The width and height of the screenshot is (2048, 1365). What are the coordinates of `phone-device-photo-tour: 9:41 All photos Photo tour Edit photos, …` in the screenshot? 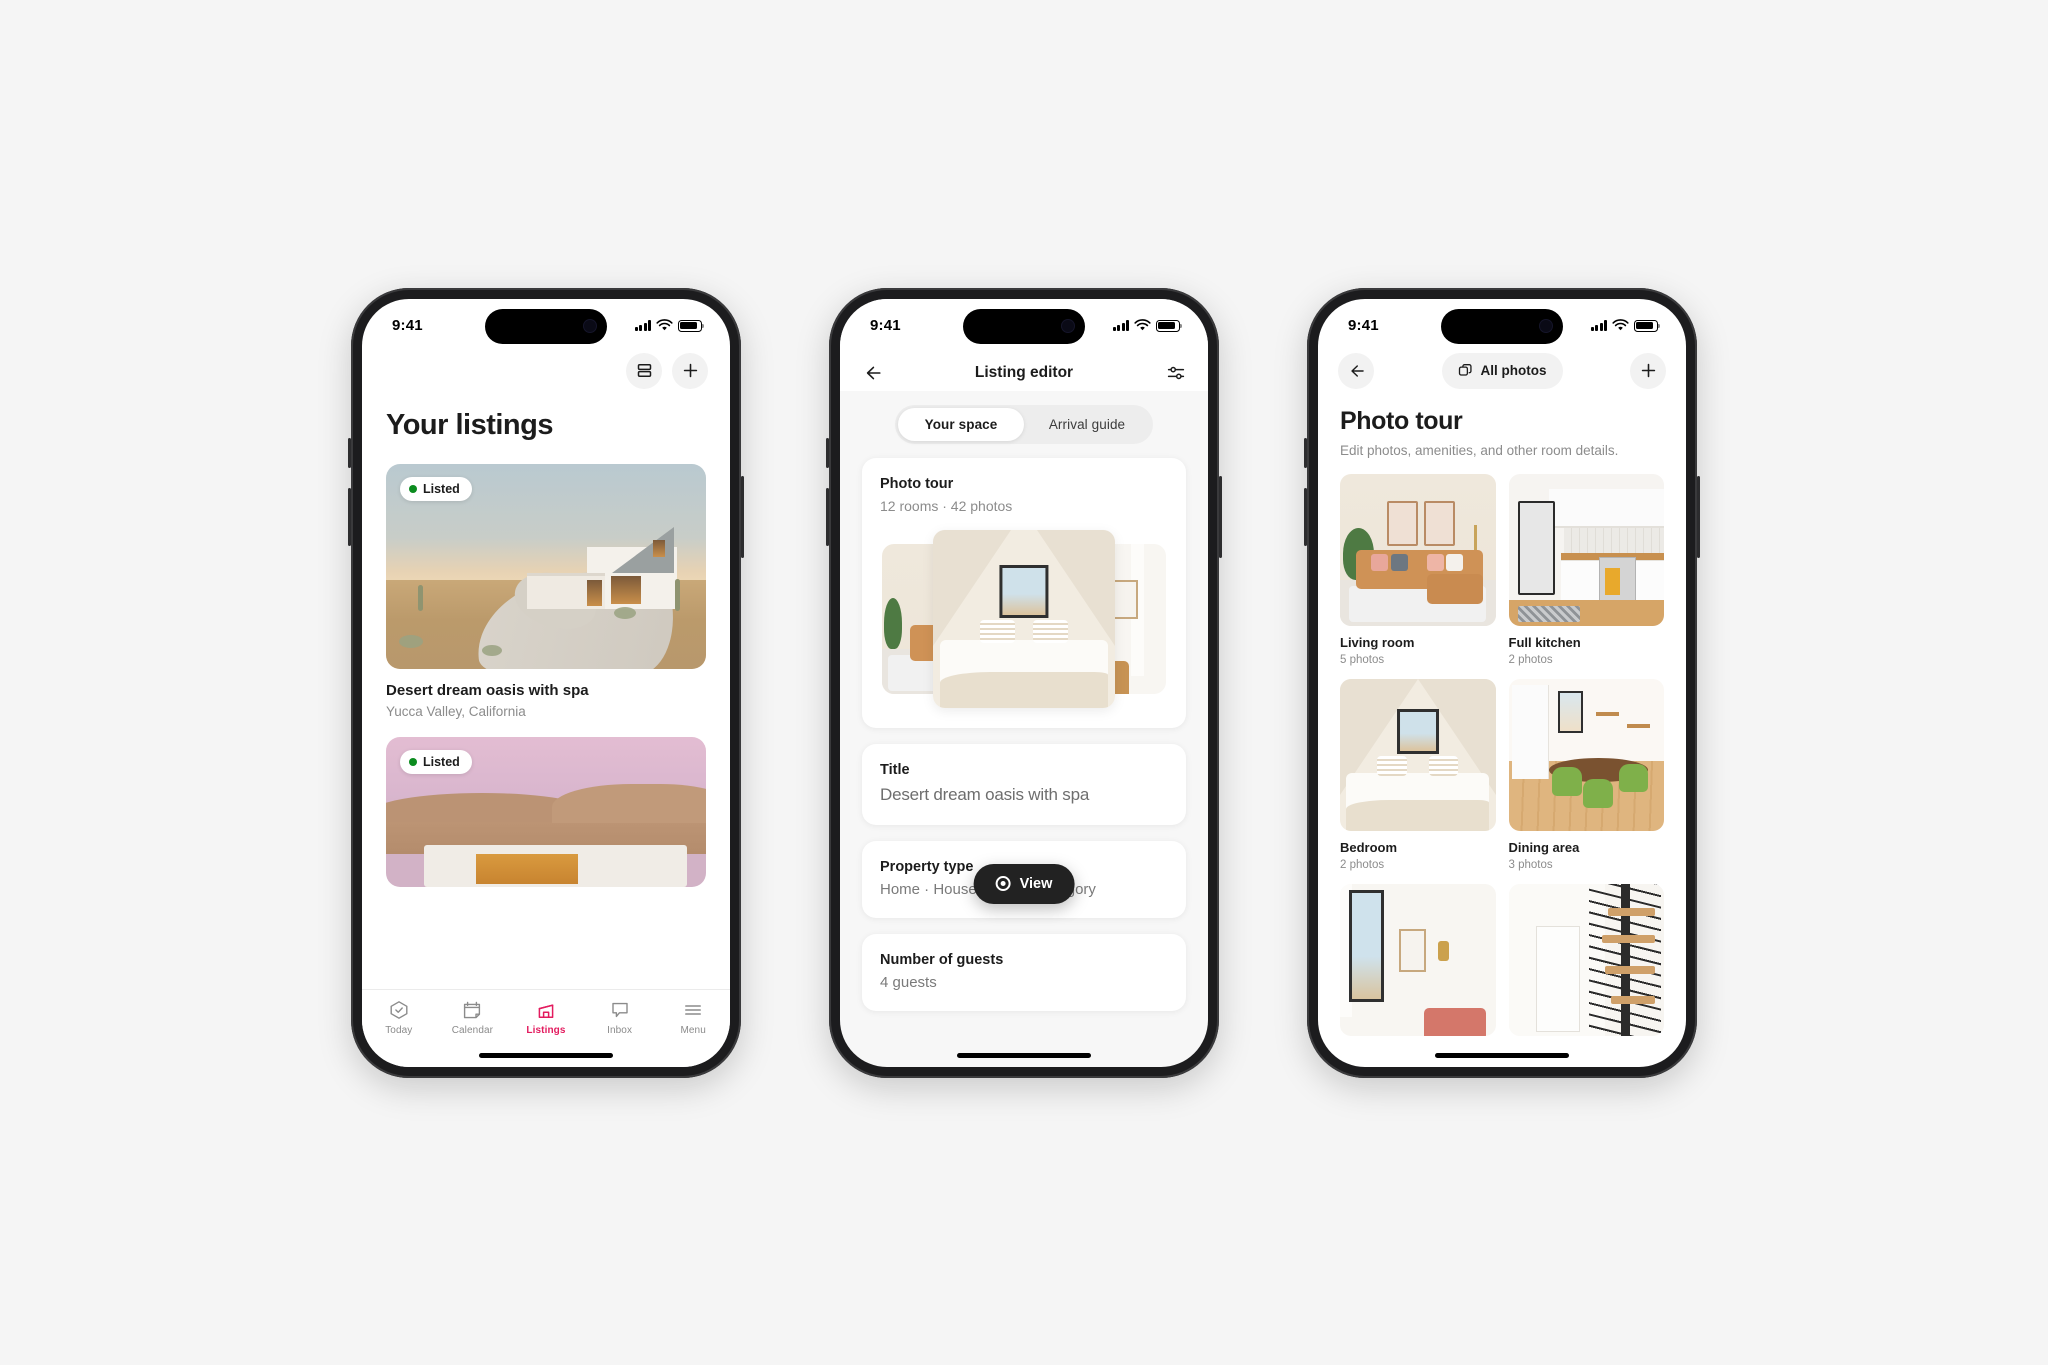 It's located at (1502, 682).